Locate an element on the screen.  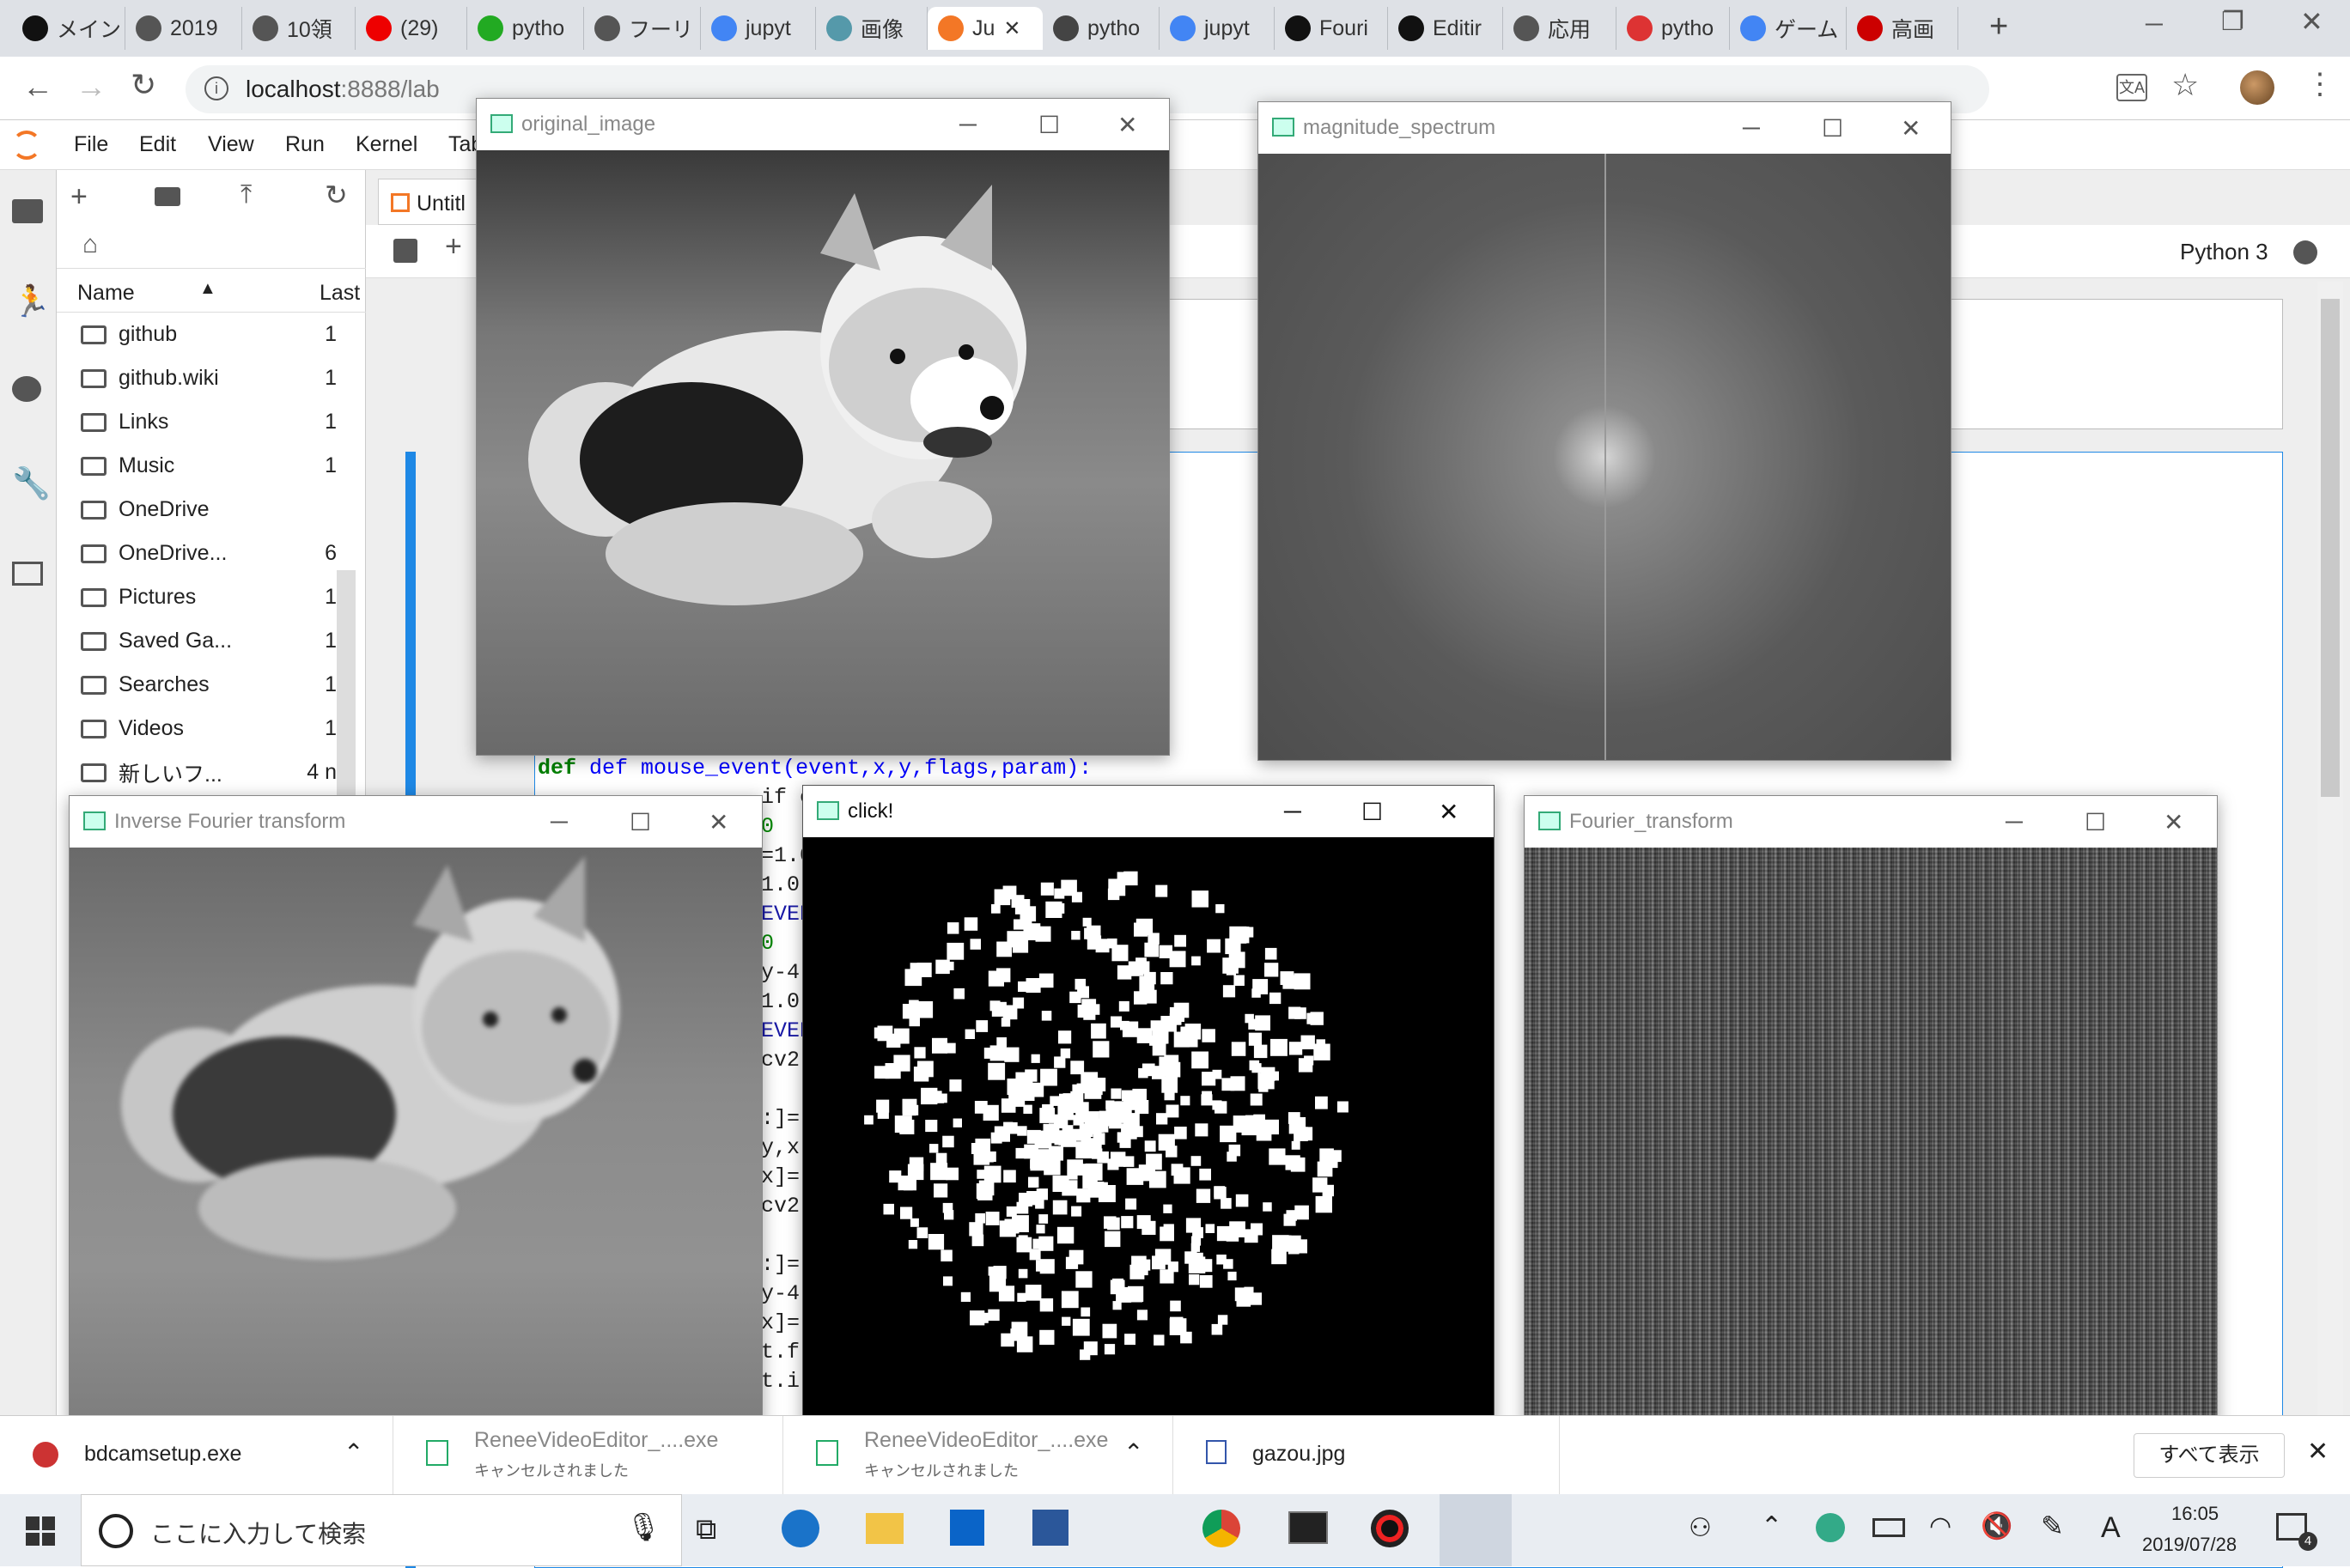
notebook-scrollbar is located at coordinates (2330, 848).